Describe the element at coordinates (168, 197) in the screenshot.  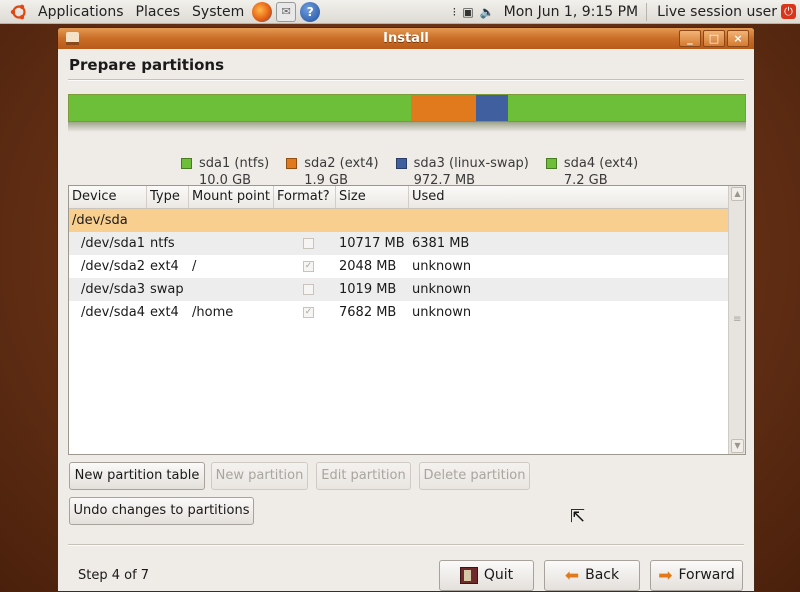
I see `column-type: Type` at that location.